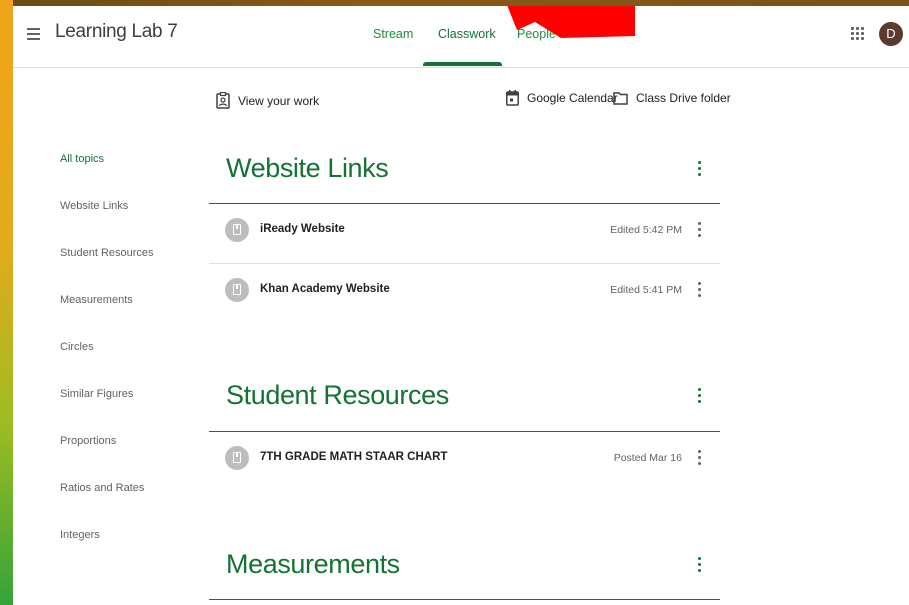 The image size is (909, 605). Describe the element at coordinates (464, 293) in the screenshot. I see `material-row: Khan Academy Website Edited 5:41 PM` at that location.